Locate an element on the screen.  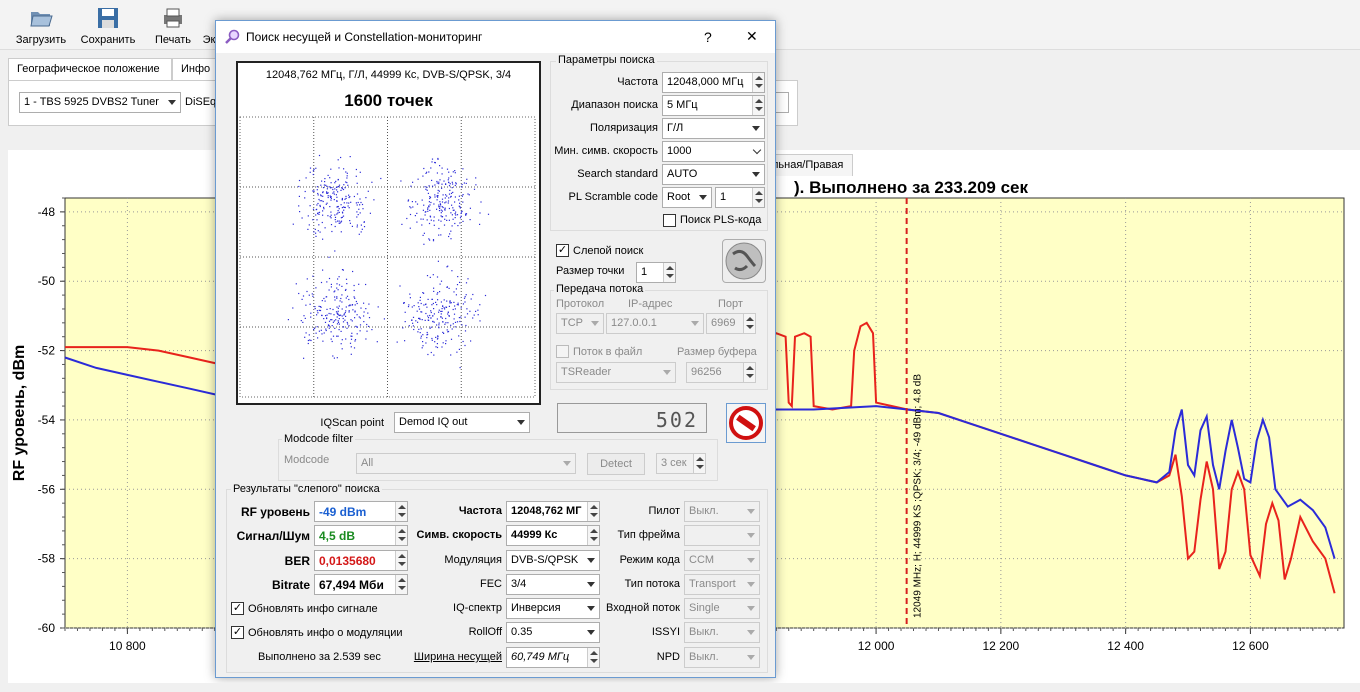
iqscan-select: Demod IQ out is located at coordinates (462, 422).